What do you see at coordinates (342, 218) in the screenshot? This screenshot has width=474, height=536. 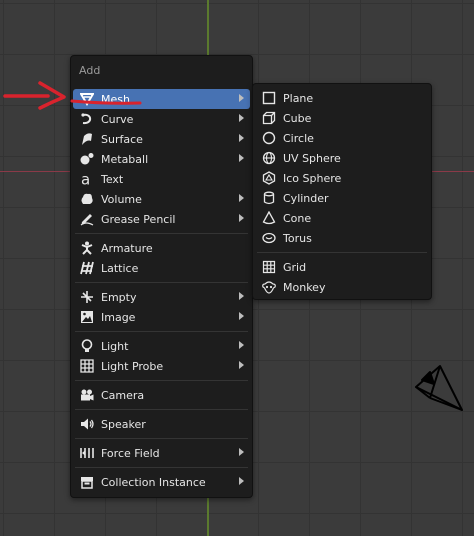 I see `submenu-item-cone: Cone` at bounding box center [342, 218].